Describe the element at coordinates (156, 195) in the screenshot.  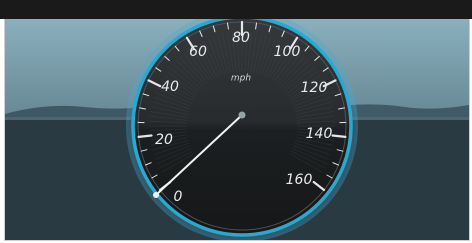
I see `needle-tip` at that location.